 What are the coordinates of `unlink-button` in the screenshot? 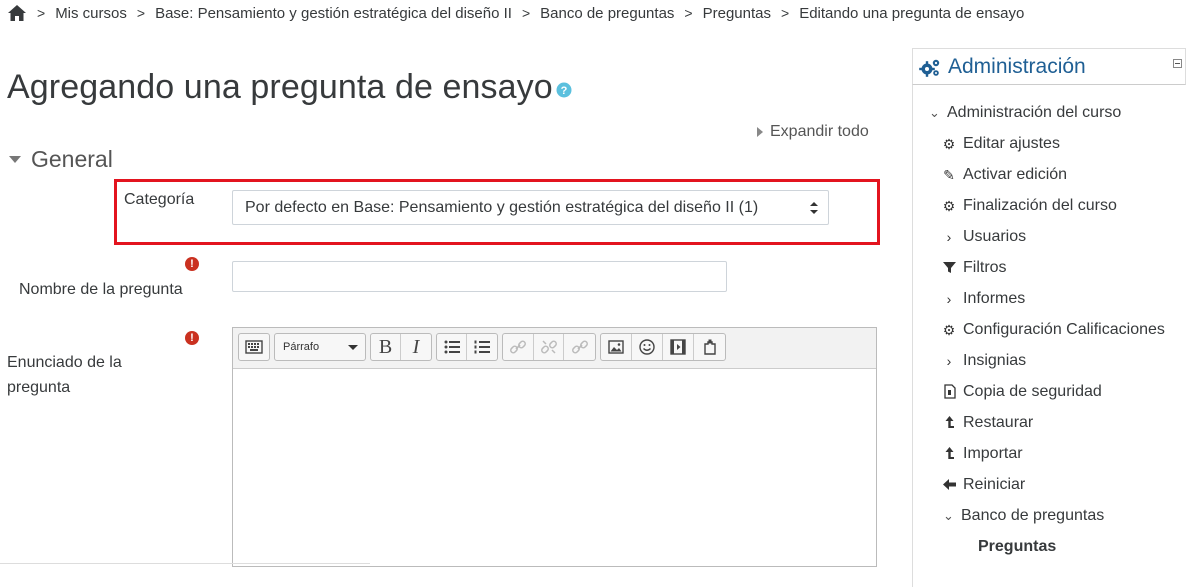 It's located at (549, 347).